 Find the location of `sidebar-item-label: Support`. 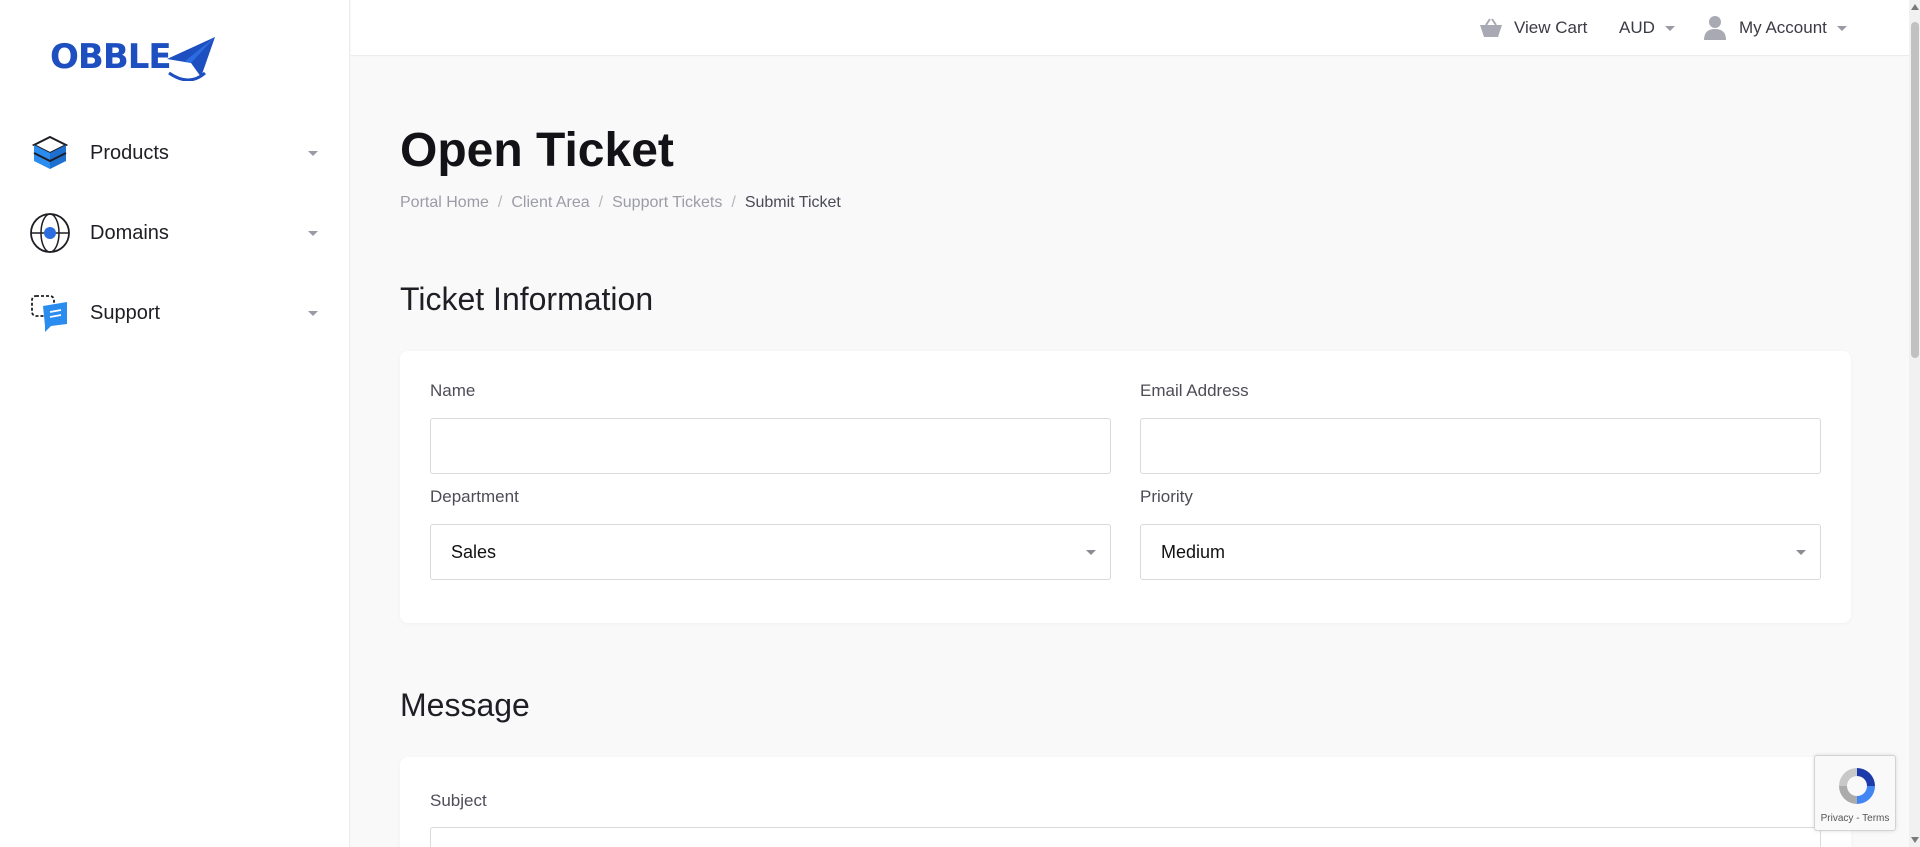

sidebar-item-label: Support is located at coordinates (125, 312).